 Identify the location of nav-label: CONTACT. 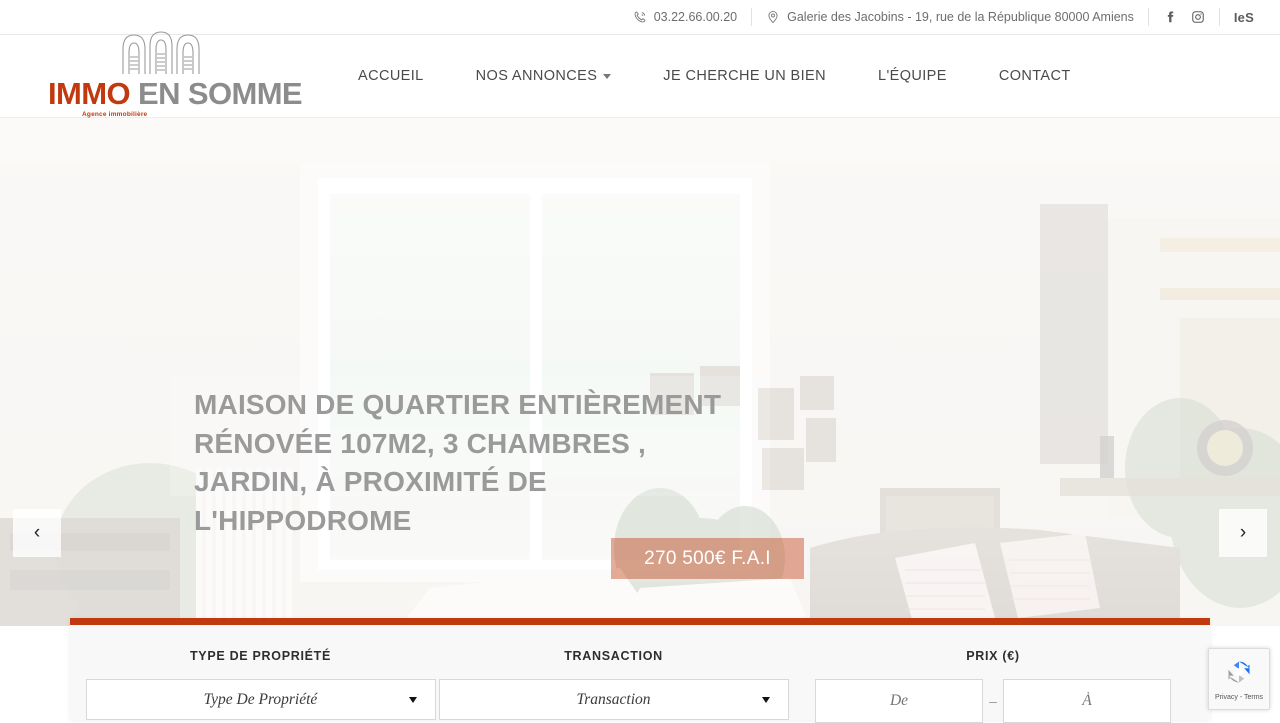
(1034, 76).